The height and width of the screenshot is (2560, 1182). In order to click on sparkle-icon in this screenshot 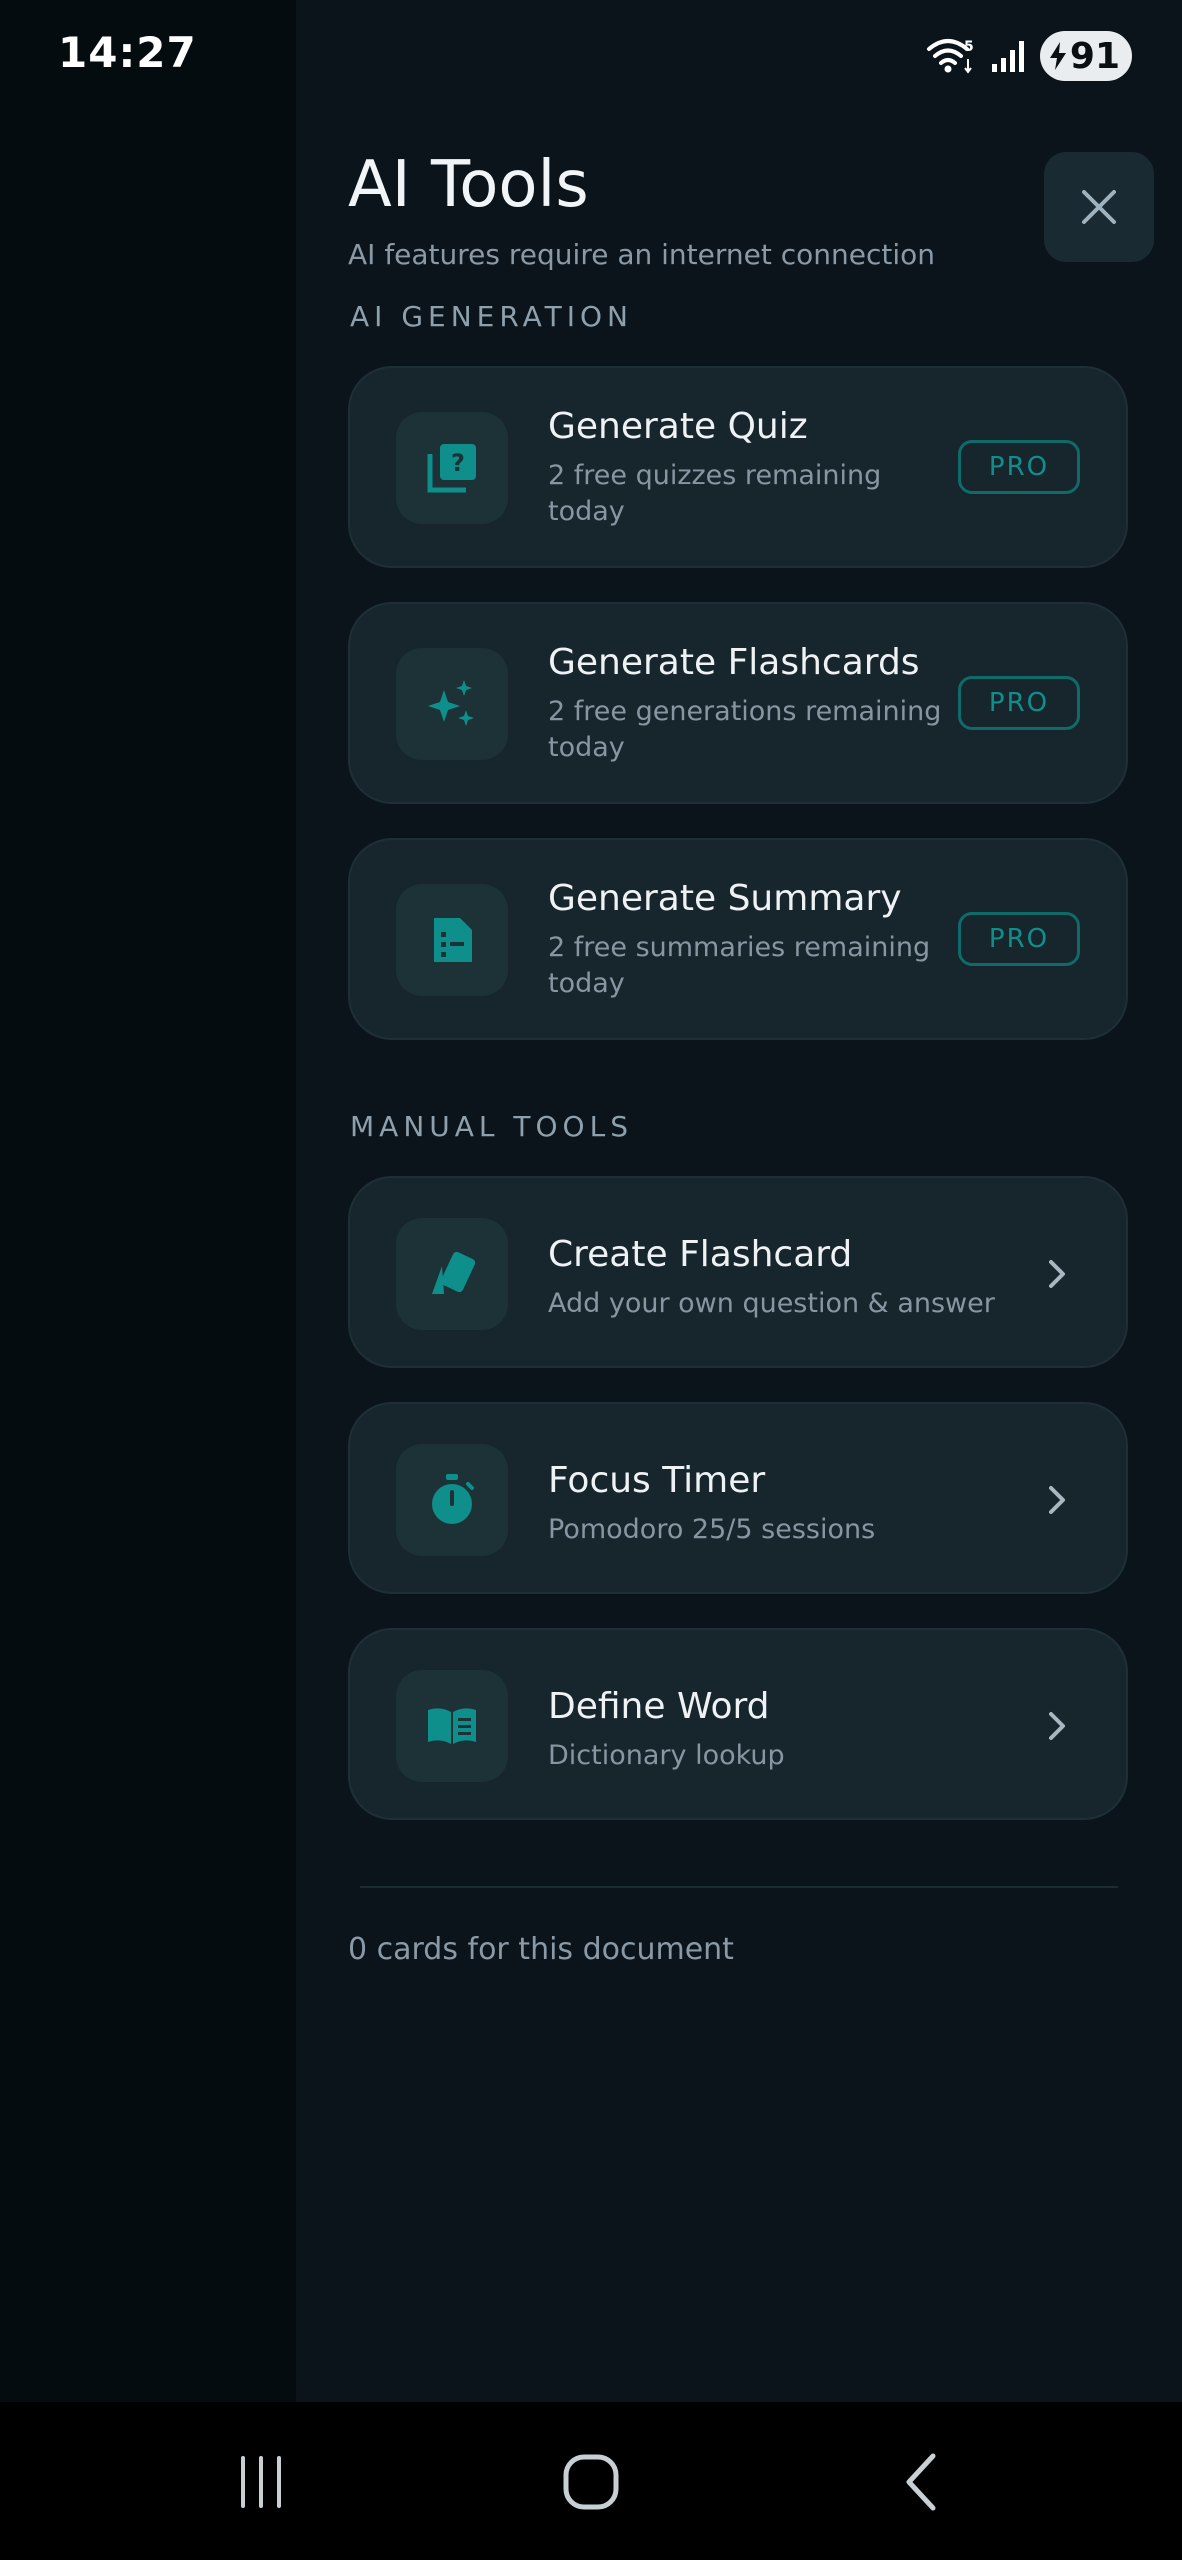, I will do `click(452, 704)`.